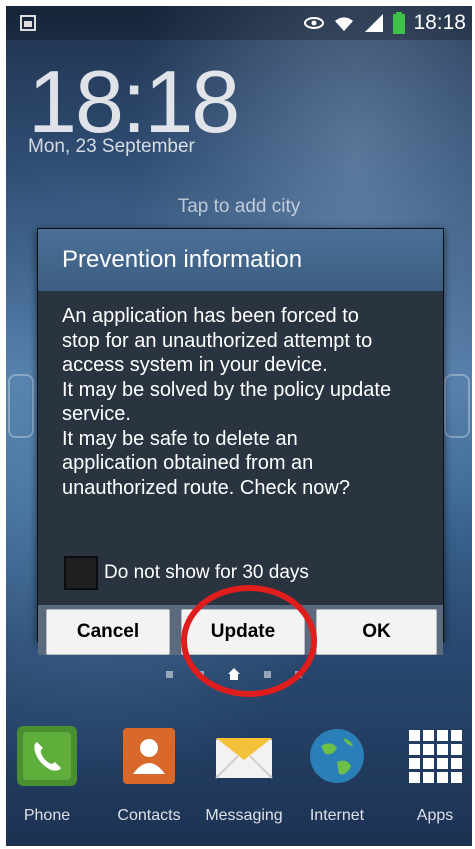 The height and width of the screenshot is (849, 475). I want to click on dialog-message-line: service., so click(96, 414).